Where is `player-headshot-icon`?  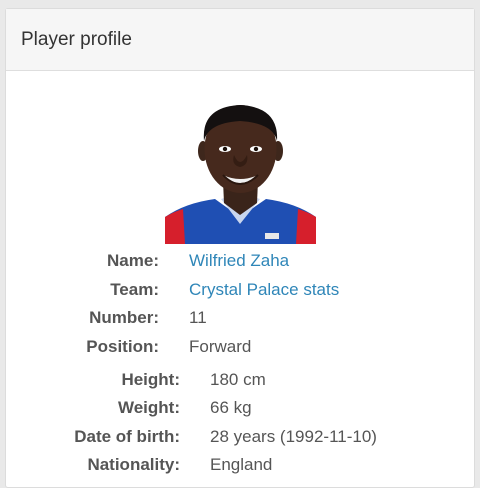 player-headshot-icon is located at coordinates (240, 174).